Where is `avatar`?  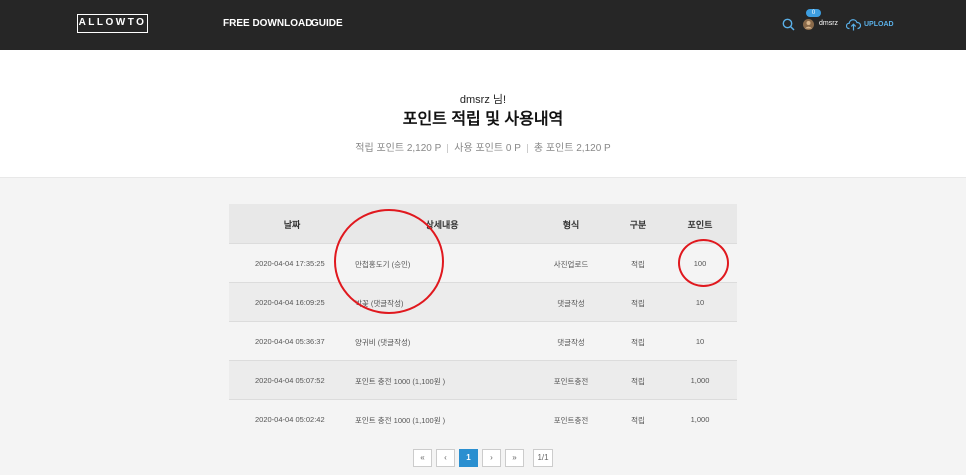 avatar is located at coordinates (808, 24).